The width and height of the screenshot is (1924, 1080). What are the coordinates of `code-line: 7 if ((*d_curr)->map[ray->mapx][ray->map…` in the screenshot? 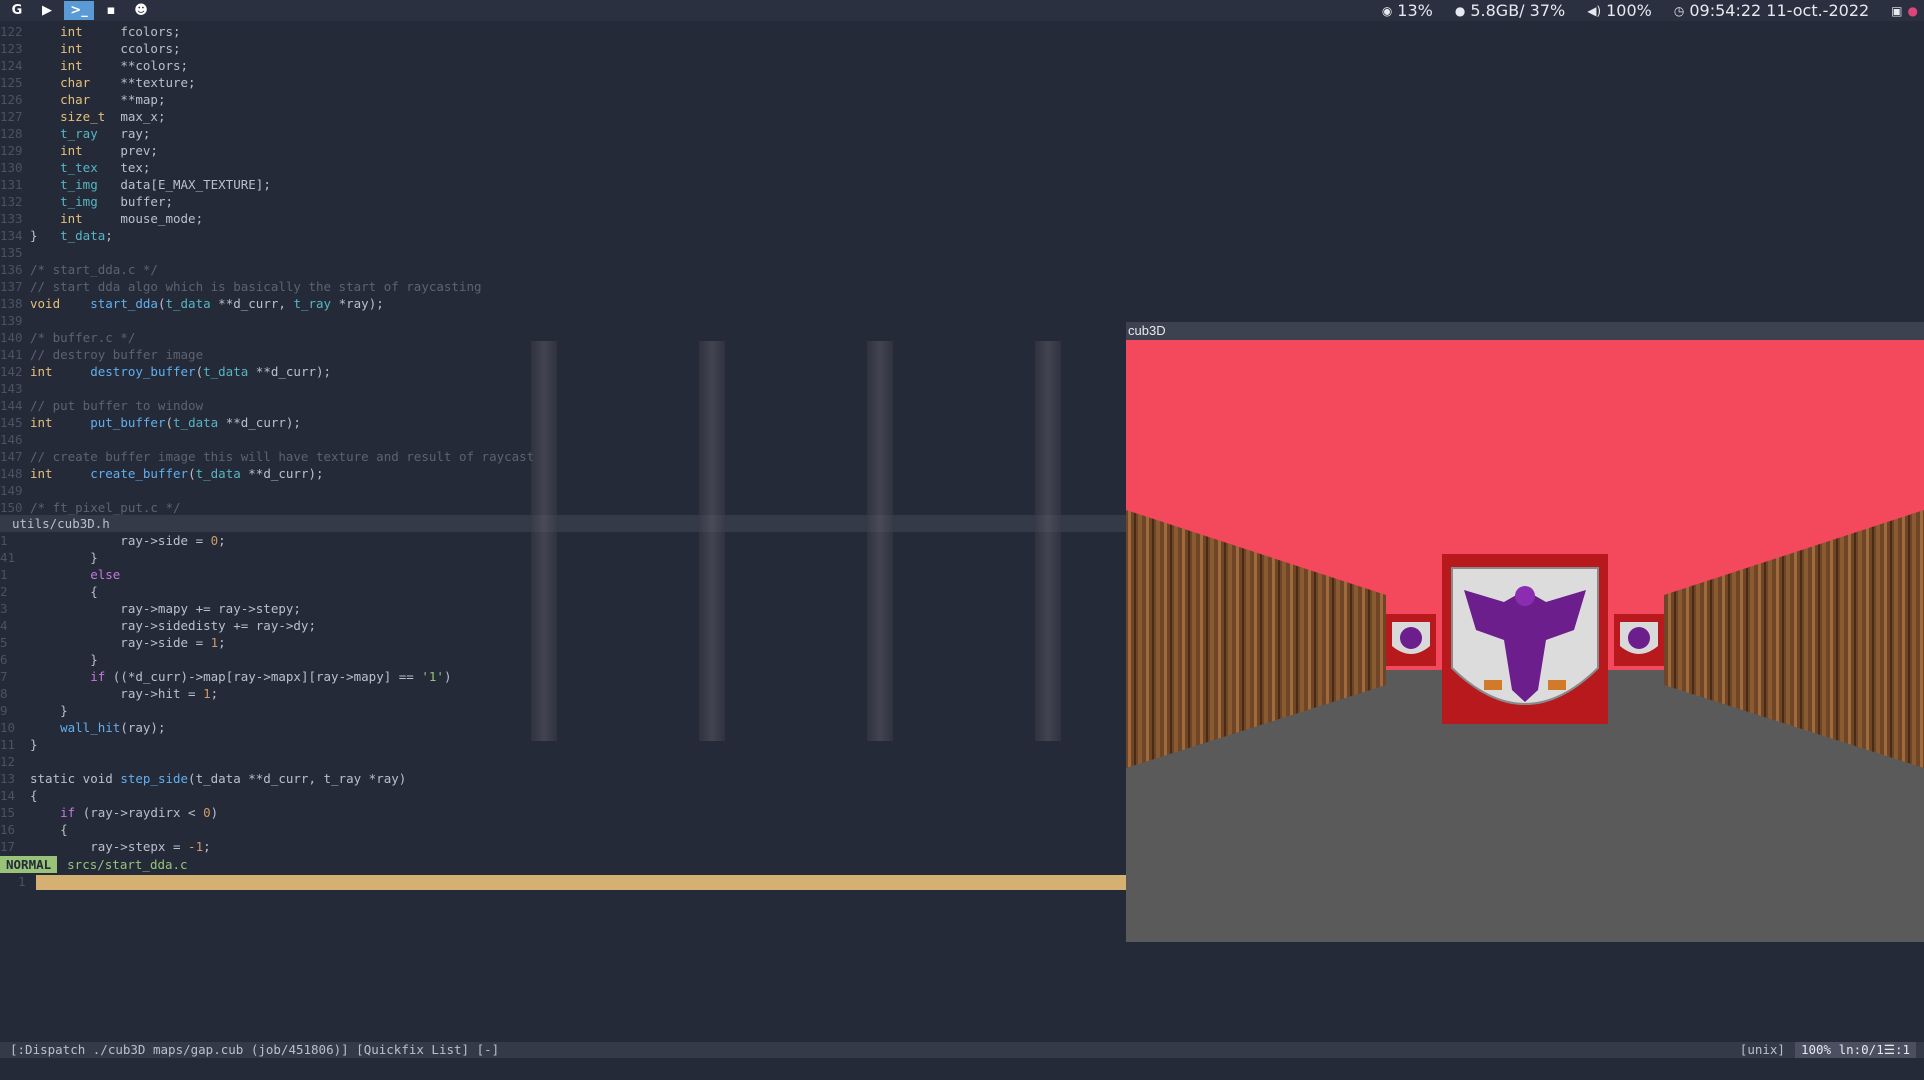 It's located at (563, 676).